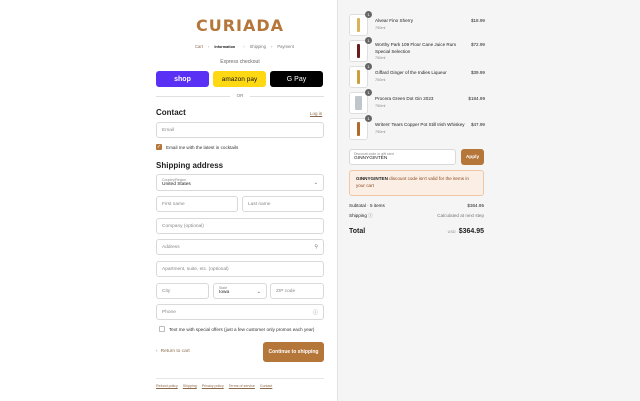 The height and width of the screenshot is (401, 640). What do you see at coordinates (371, 158) in the screenshot?
I see `discount-value: GINNYGINTEN` at bounding box center [371, 158].